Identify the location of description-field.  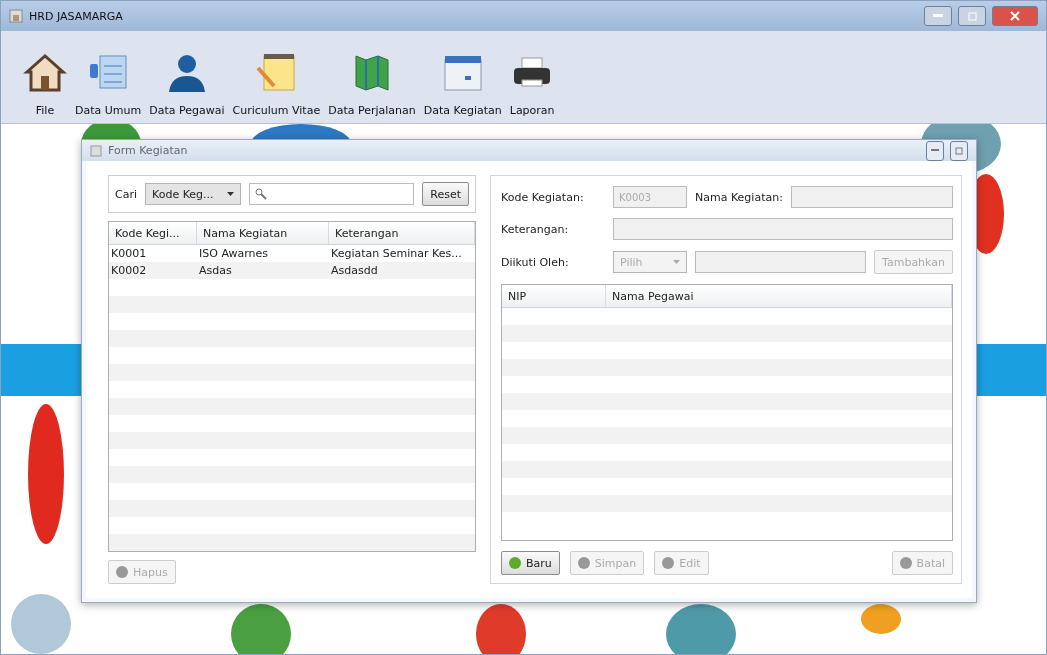
(783, 229).